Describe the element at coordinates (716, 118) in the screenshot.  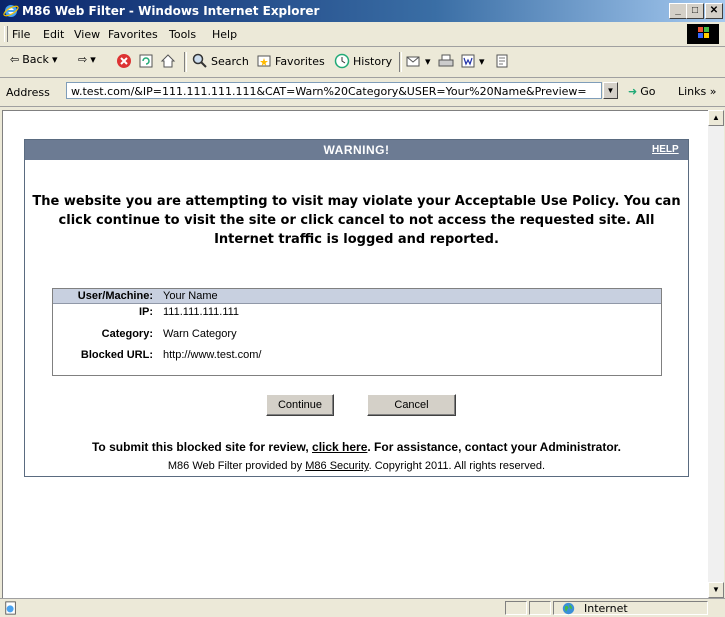
I see `scroll-up-button: ▲` at that location.